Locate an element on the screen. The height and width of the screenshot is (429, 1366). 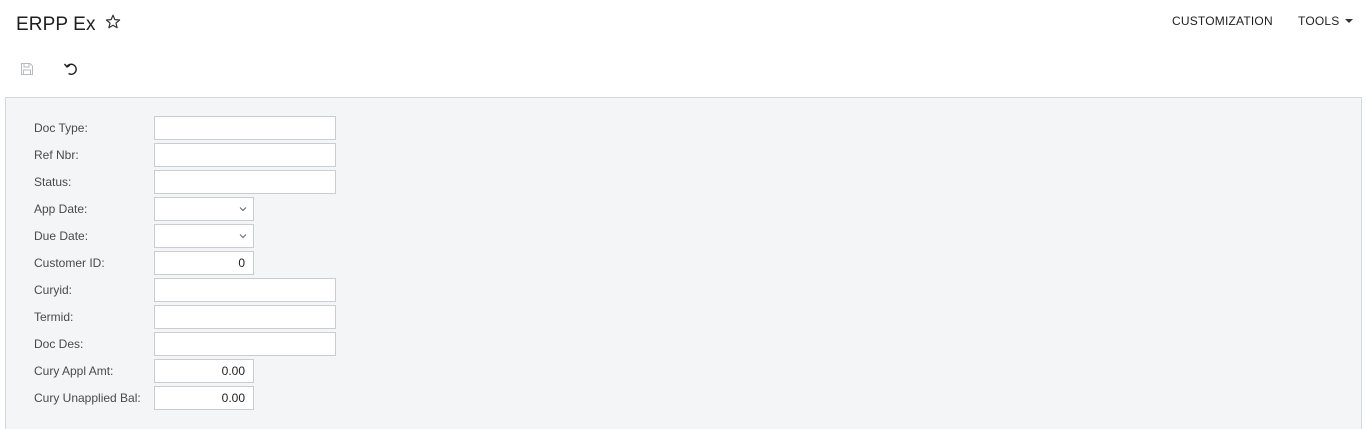
curyid-field is located at coordinates (245, 290).